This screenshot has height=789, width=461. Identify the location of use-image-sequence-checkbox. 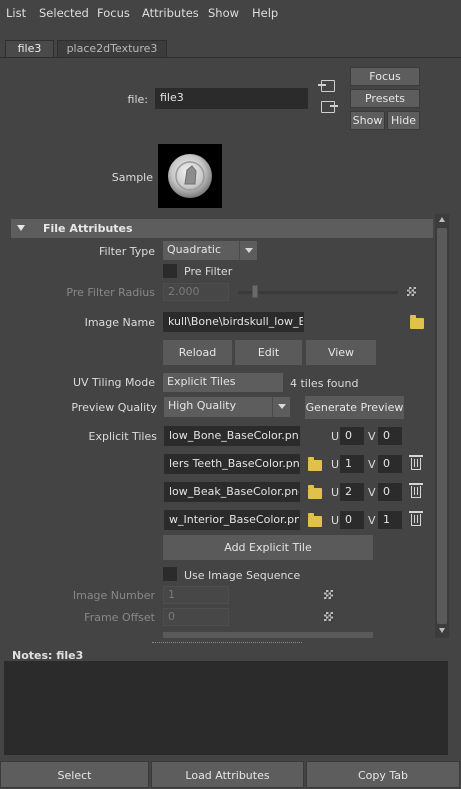
(170, 574).